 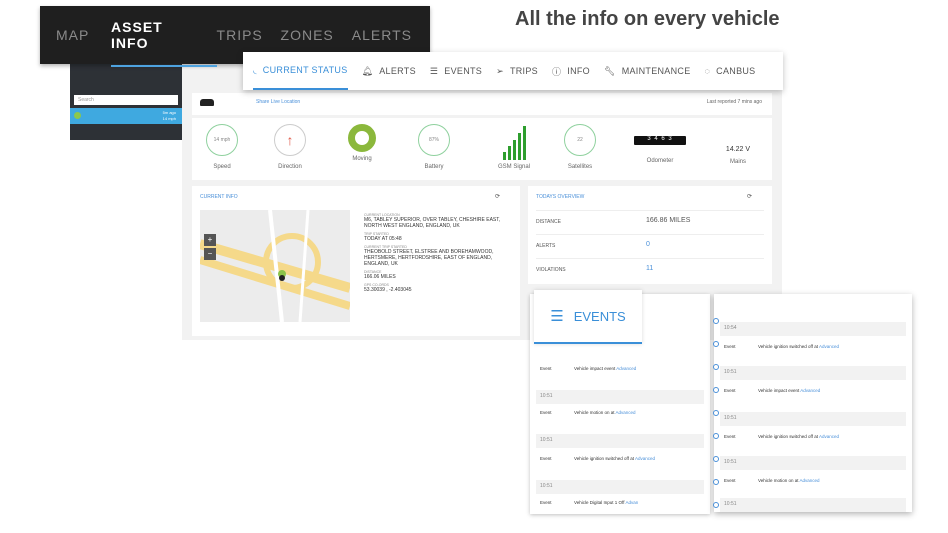 I want to click on nav-zones: ZONES, so click(x=316, y=35).